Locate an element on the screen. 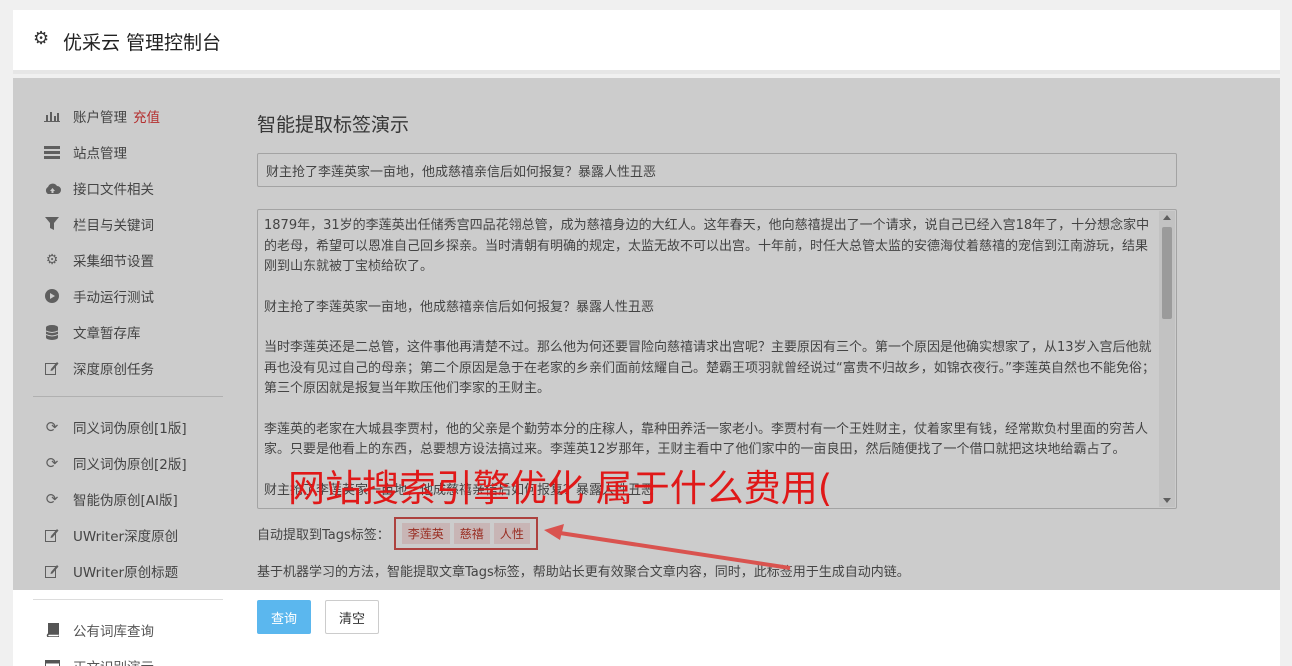 The height and width of the screenshot is (666, 1292). gears-icon: ⚙ is located at coordinates (52, 260).